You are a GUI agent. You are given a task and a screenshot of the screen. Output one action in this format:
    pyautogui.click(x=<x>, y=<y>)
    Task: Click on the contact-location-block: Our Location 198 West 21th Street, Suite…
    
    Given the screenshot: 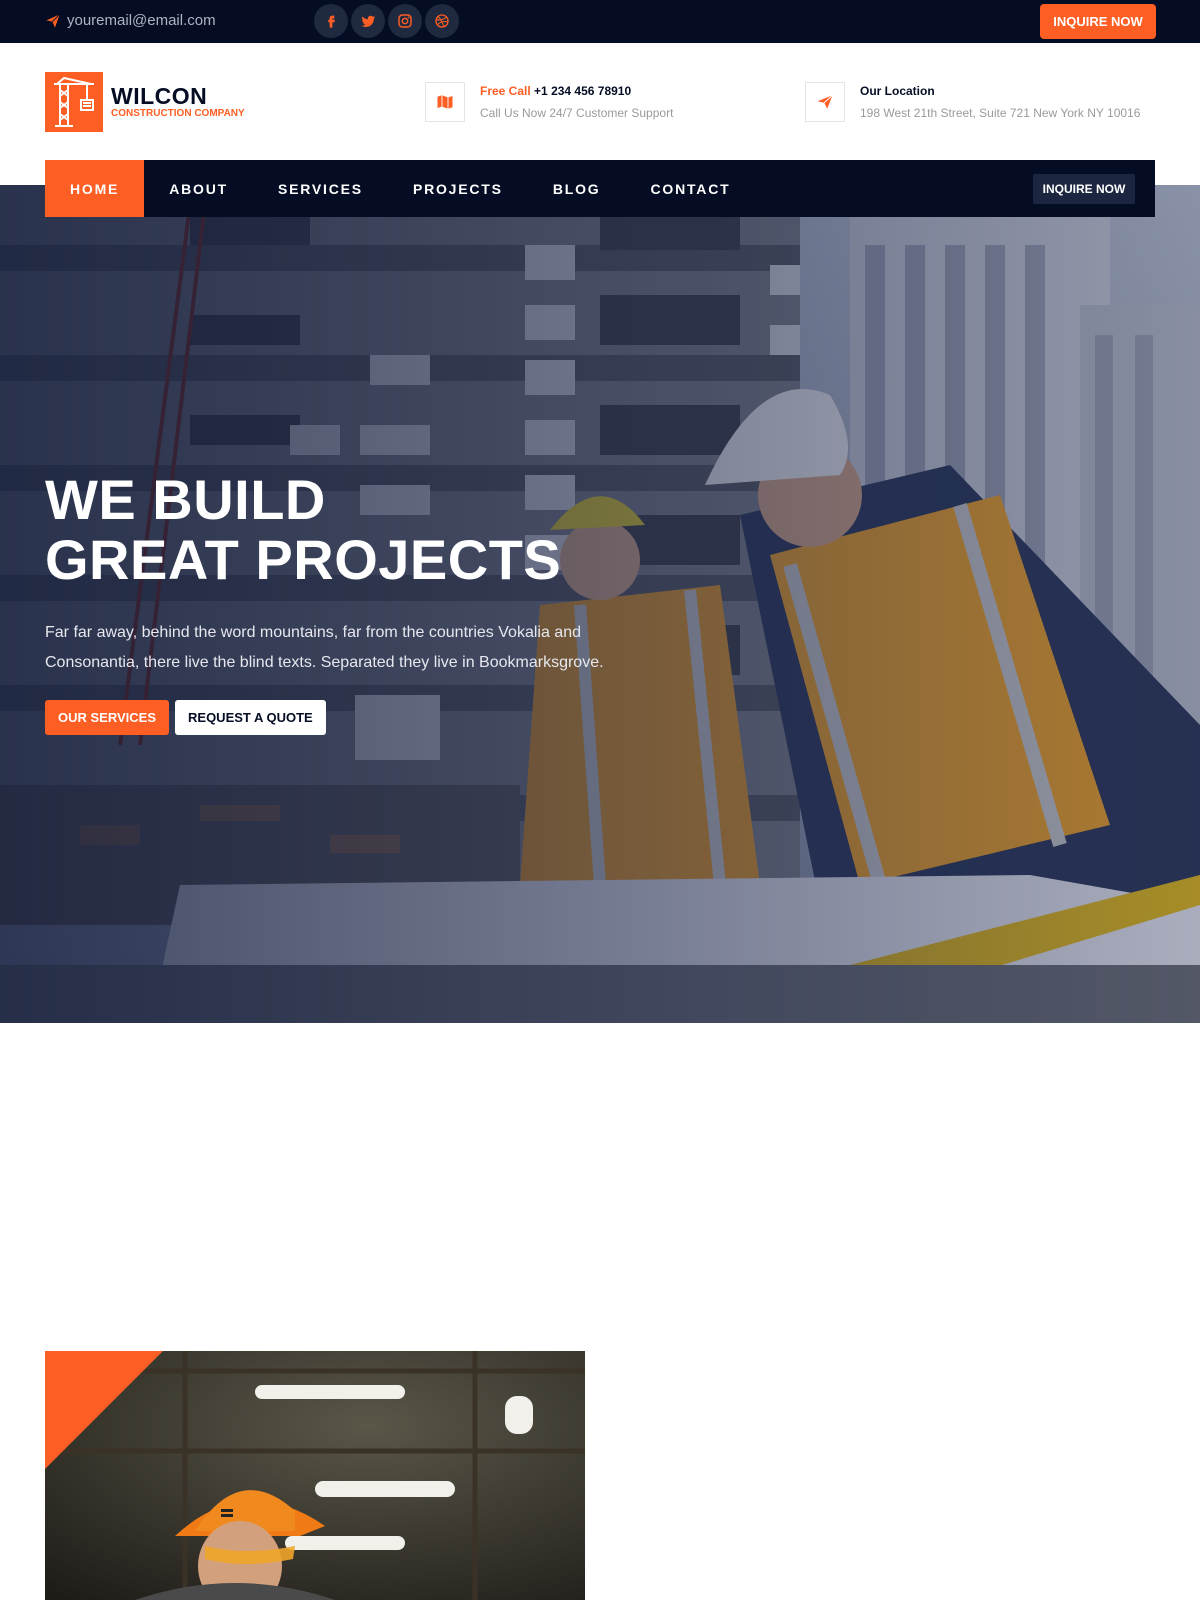 What is the action you would take?
    pyautogui.click(x=972, y=102)
    